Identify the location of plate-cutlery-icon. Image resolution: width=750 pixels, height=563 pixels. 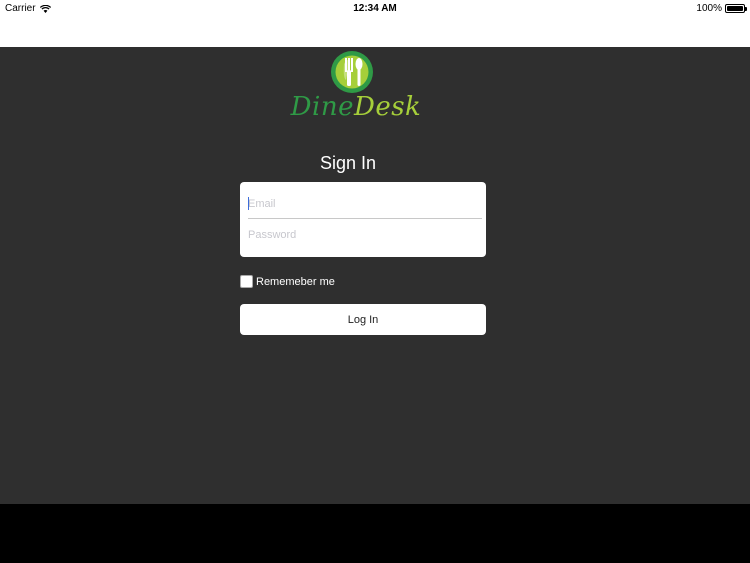
(352, 72).